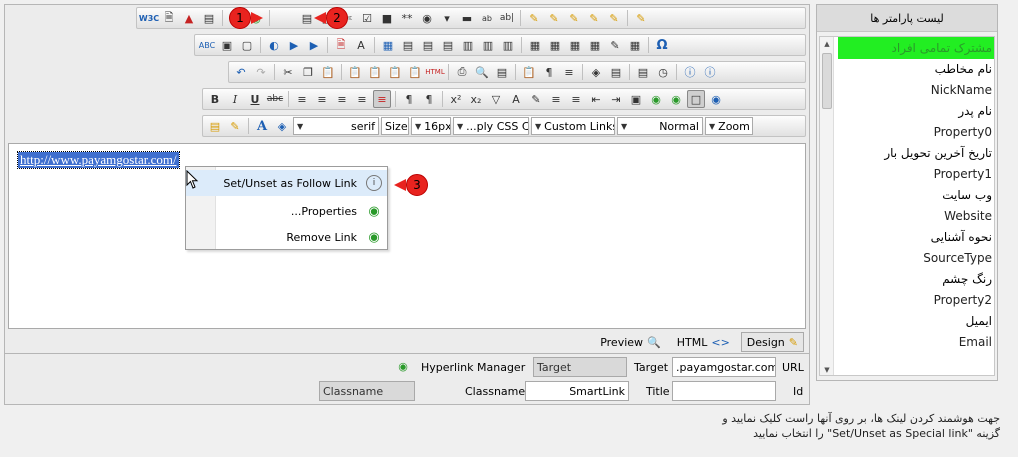 The image size is (1018, 457). What do you see at coordinates (827, 206) in the screenshot?
I see `vertical-scrollbar: ▲ ▼` at bounding box center [827, 206].